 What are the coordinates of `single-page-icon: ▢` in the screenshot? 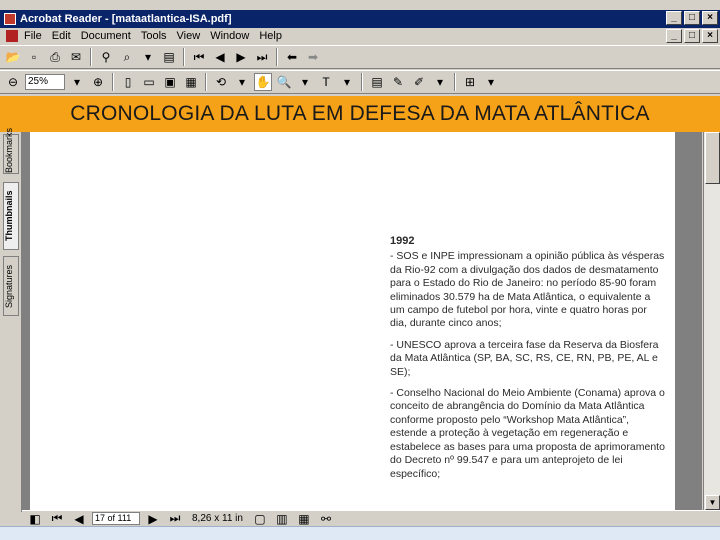 It's located at (260, 519).